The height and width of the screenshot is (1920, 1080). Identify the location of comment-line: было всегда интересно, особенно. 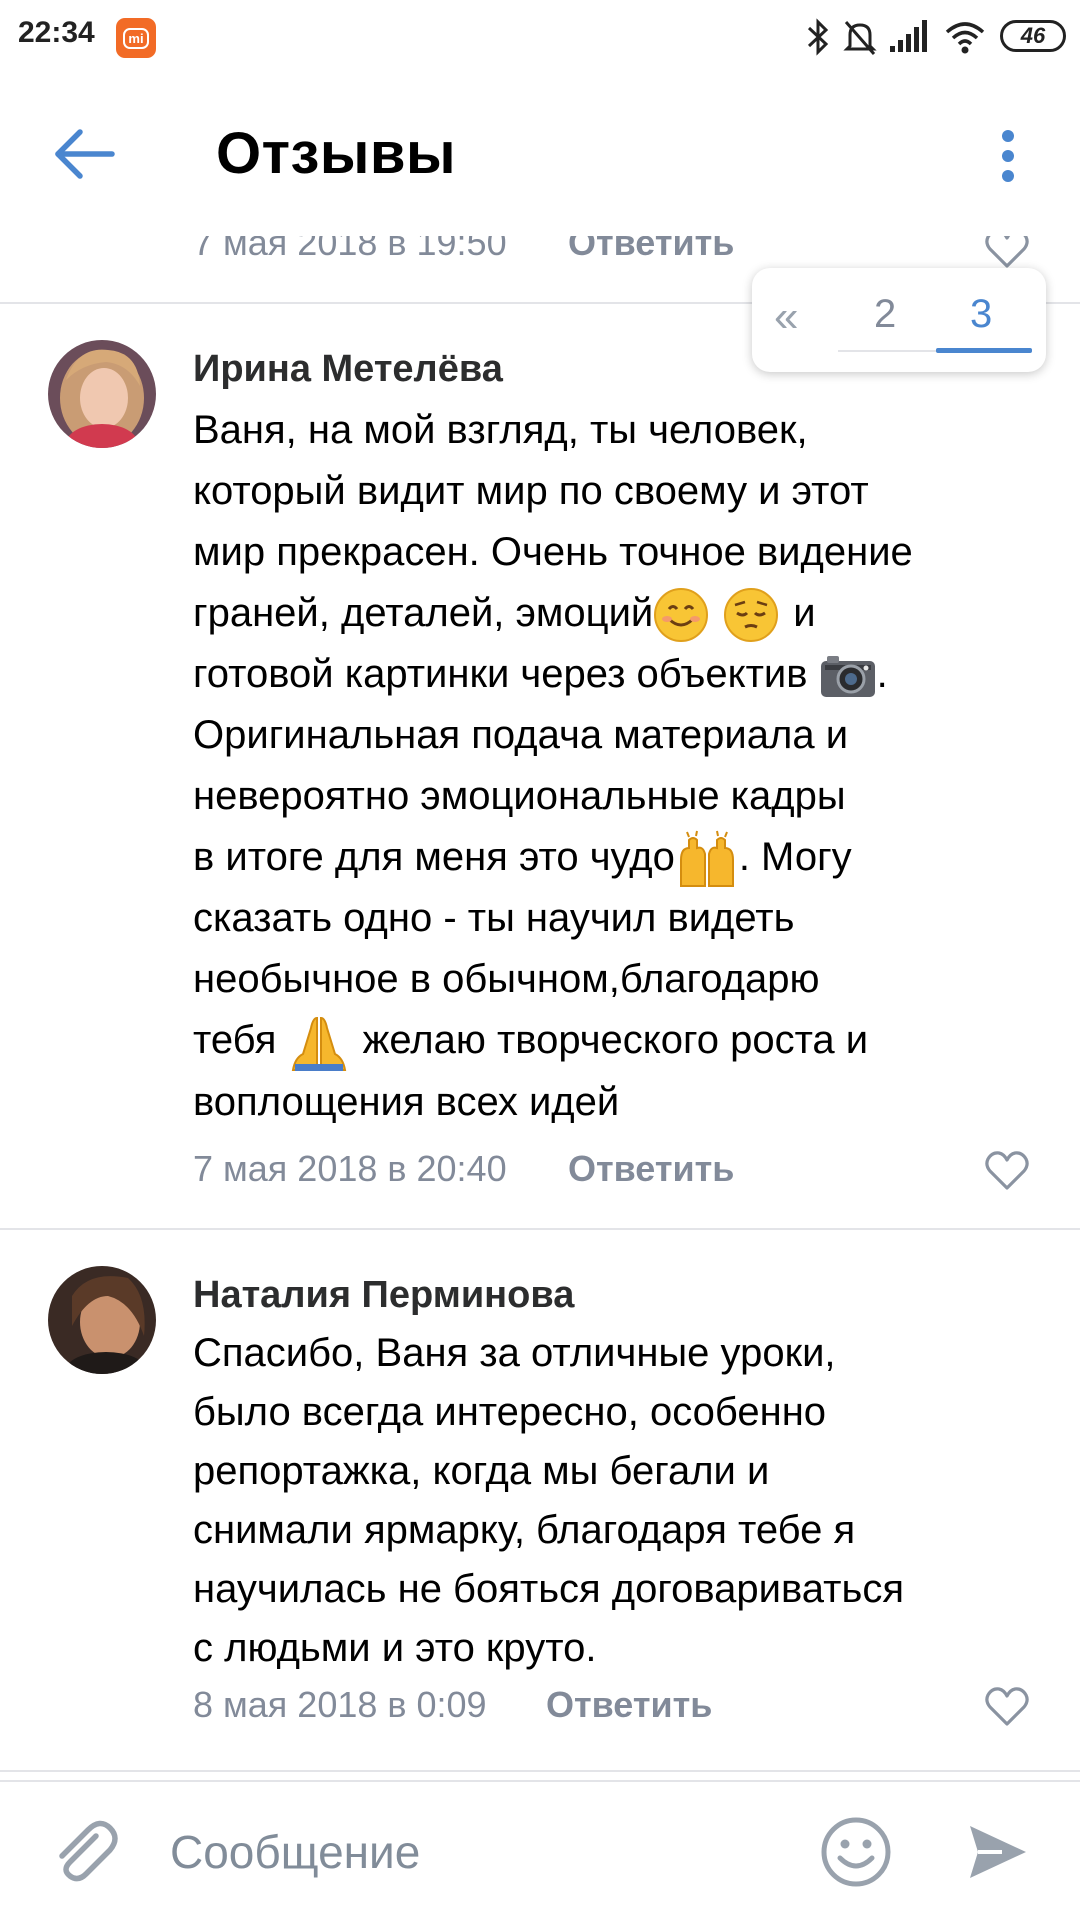
(510, 1412).